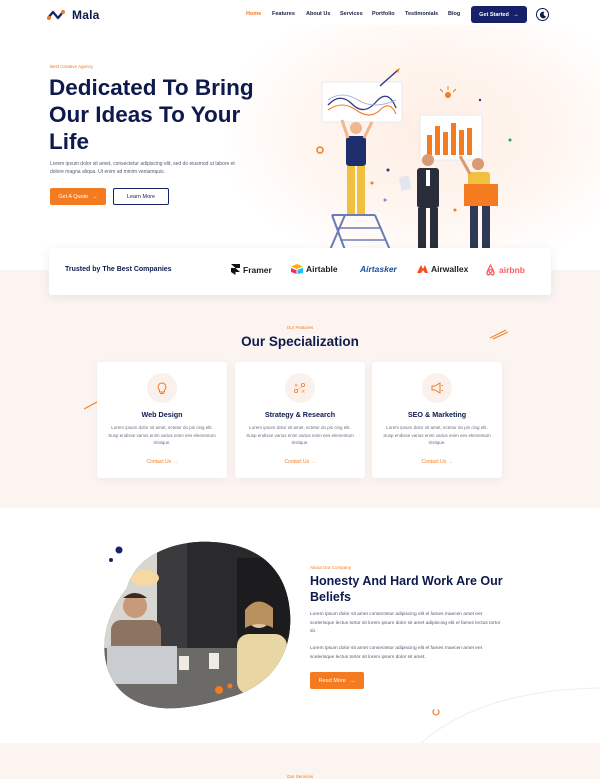 The image size is (600, 779). What do you see at coordinates (499, 334) in the screenshot?
I see `decorative-lines-icon` at bounding box center [499, 334].